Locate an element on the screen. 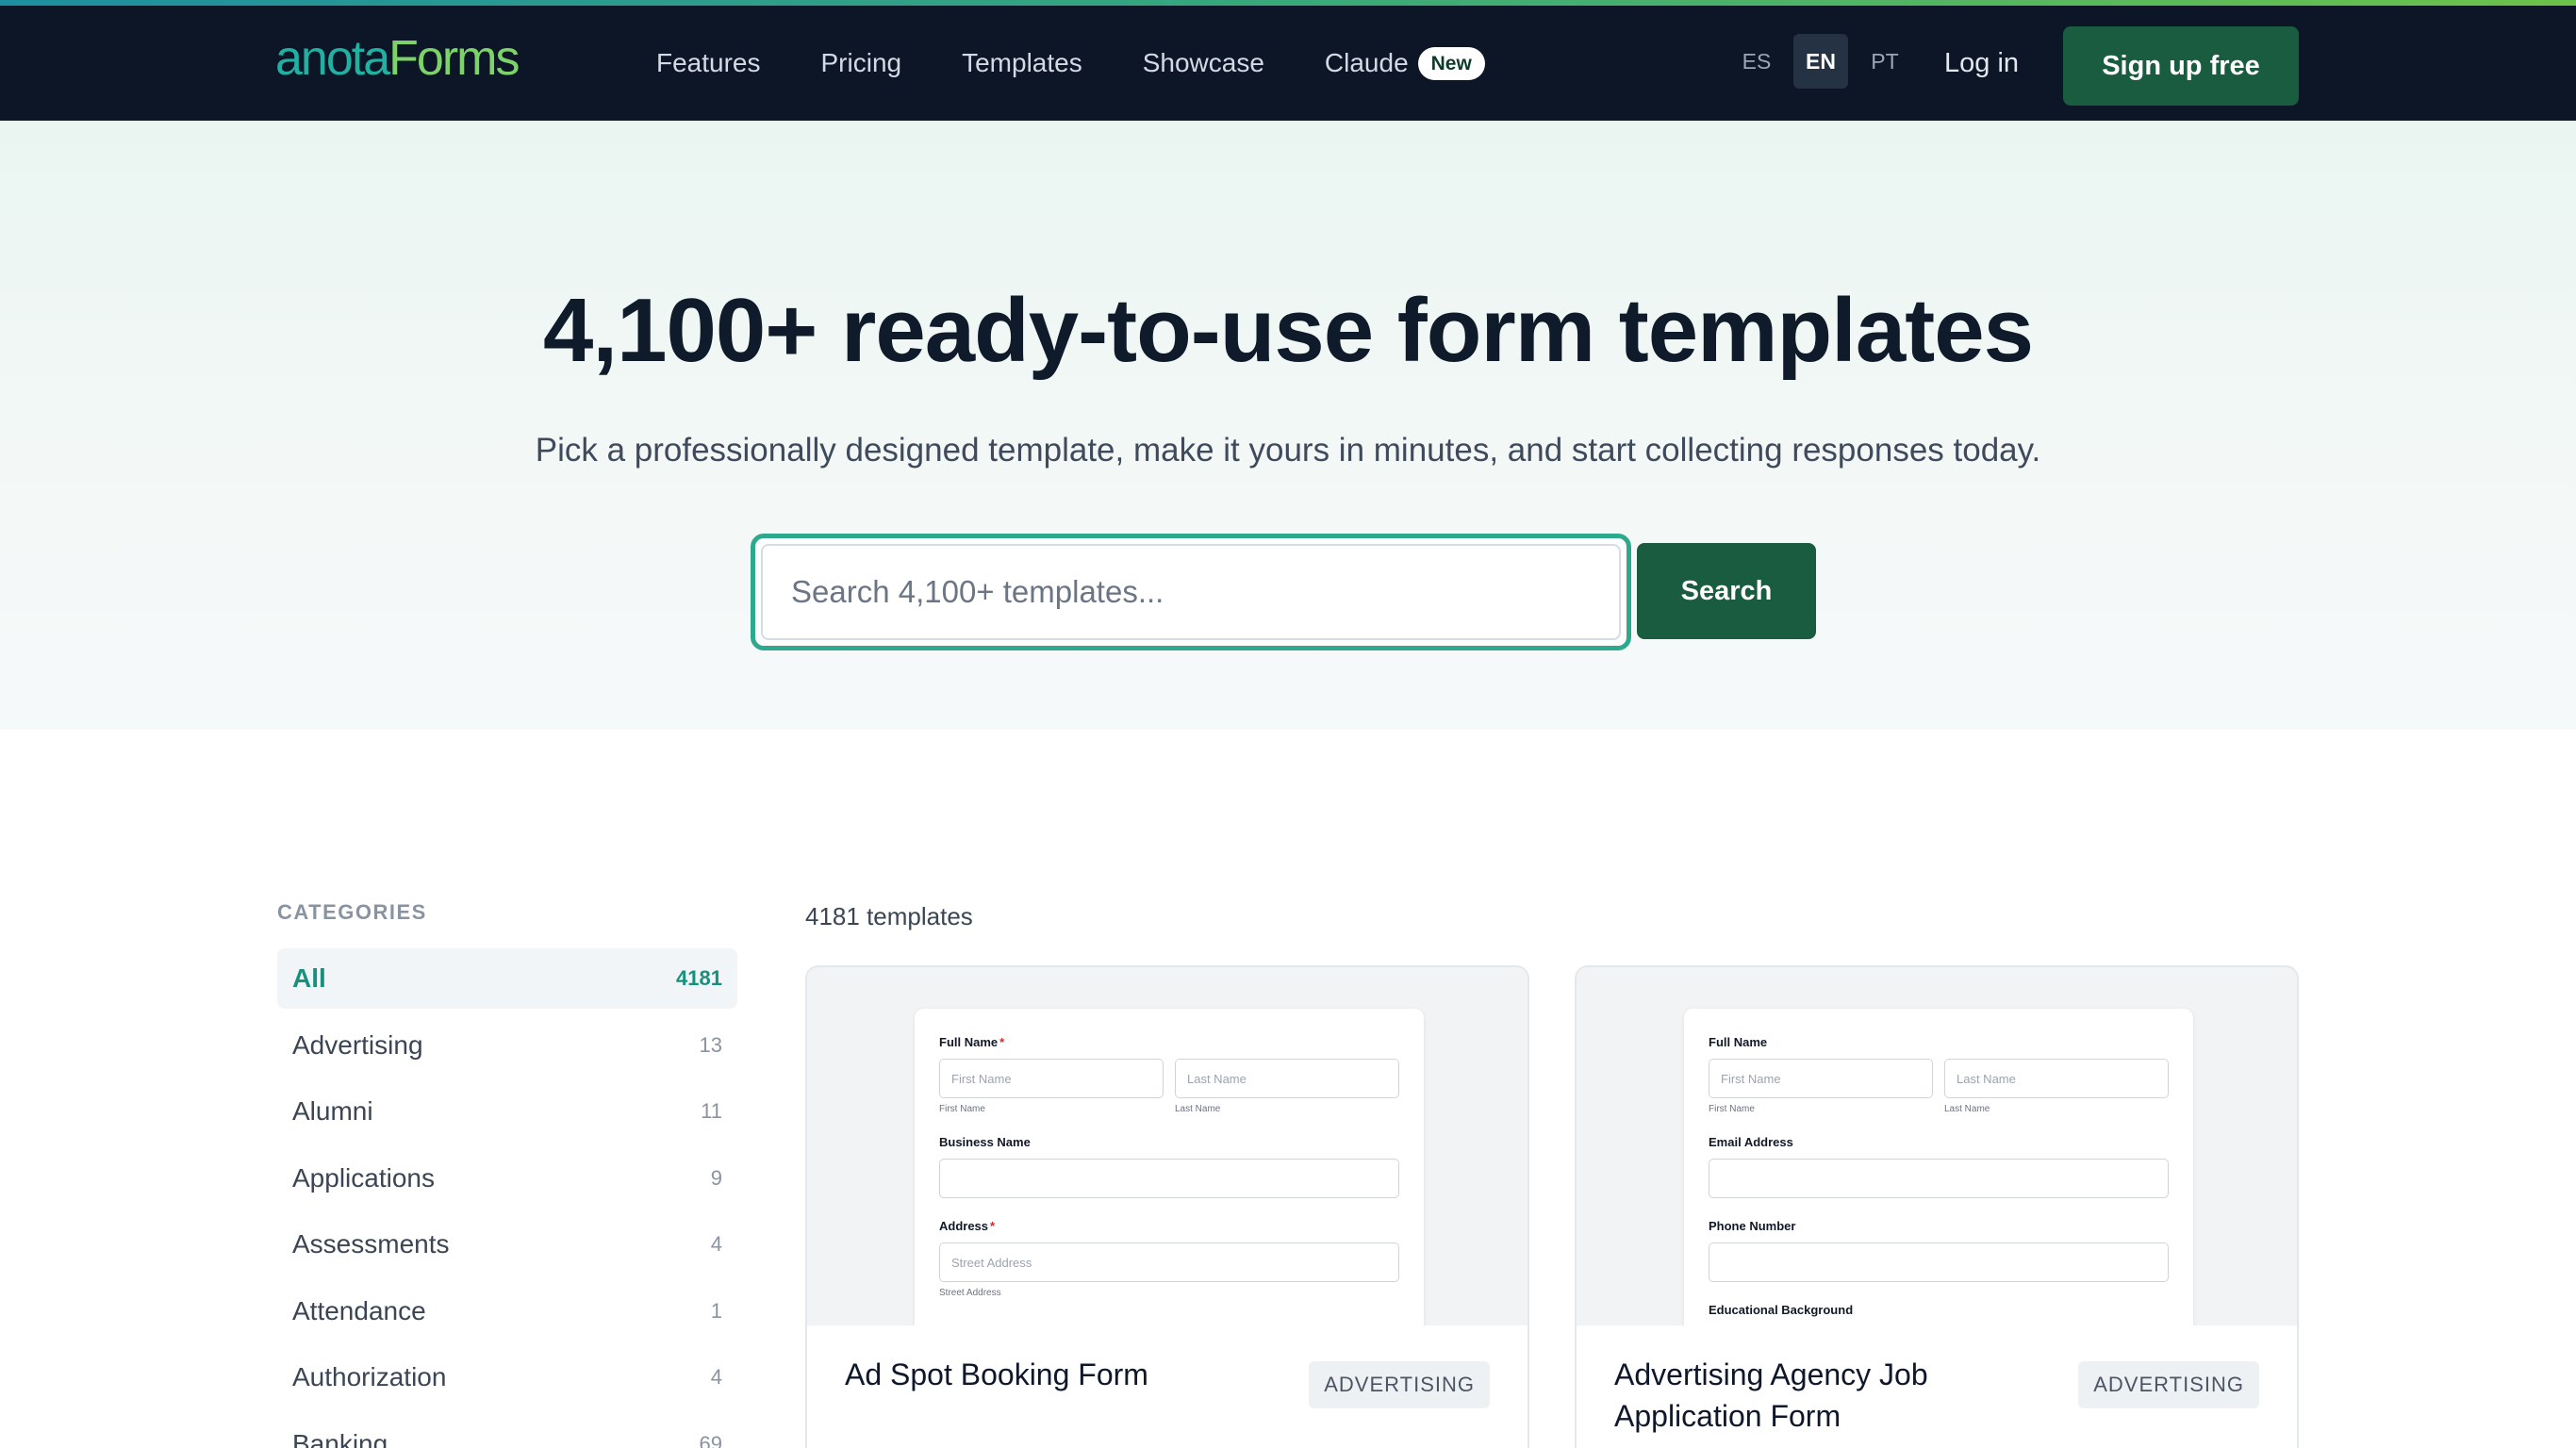 The image size is (2576, 1448). lang-pt: PT is located at coordinates (1885, 61).